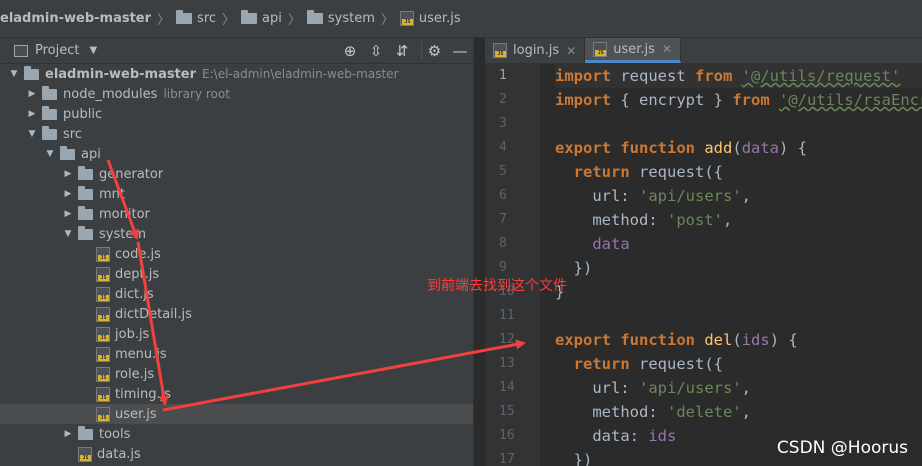 The width and height of the screenshot is (922, 466). Describe the element at coordinates (430, 18) in the screenshot. I see `breadcrumb-item: user.js` at that location.